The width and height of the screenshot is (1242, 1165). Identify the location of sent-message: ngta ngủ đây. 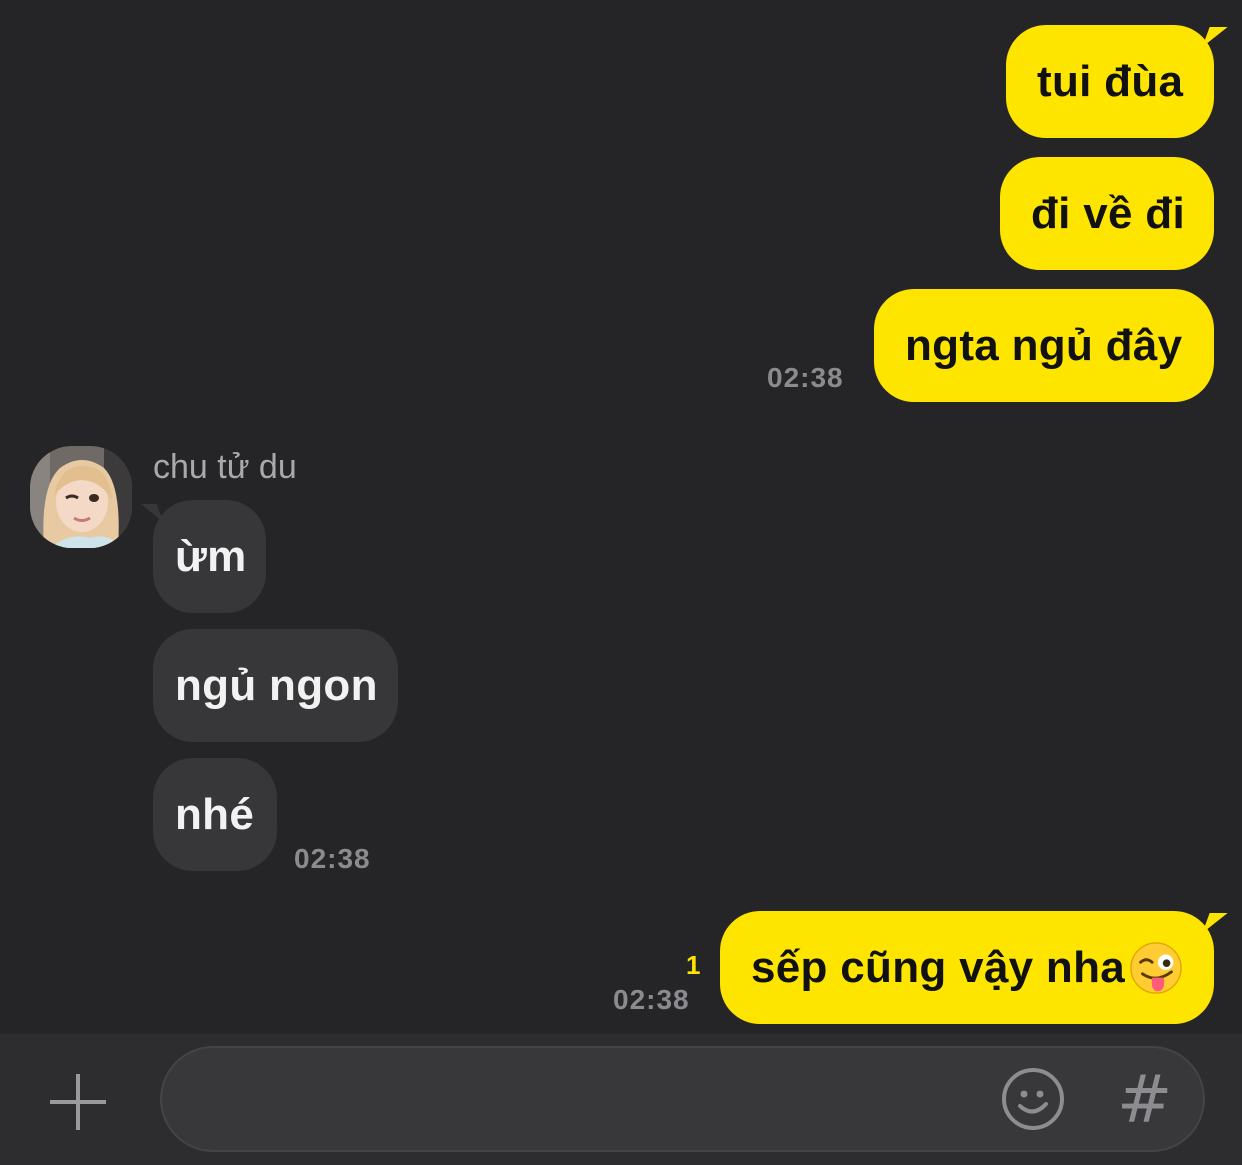
(1044, 345).